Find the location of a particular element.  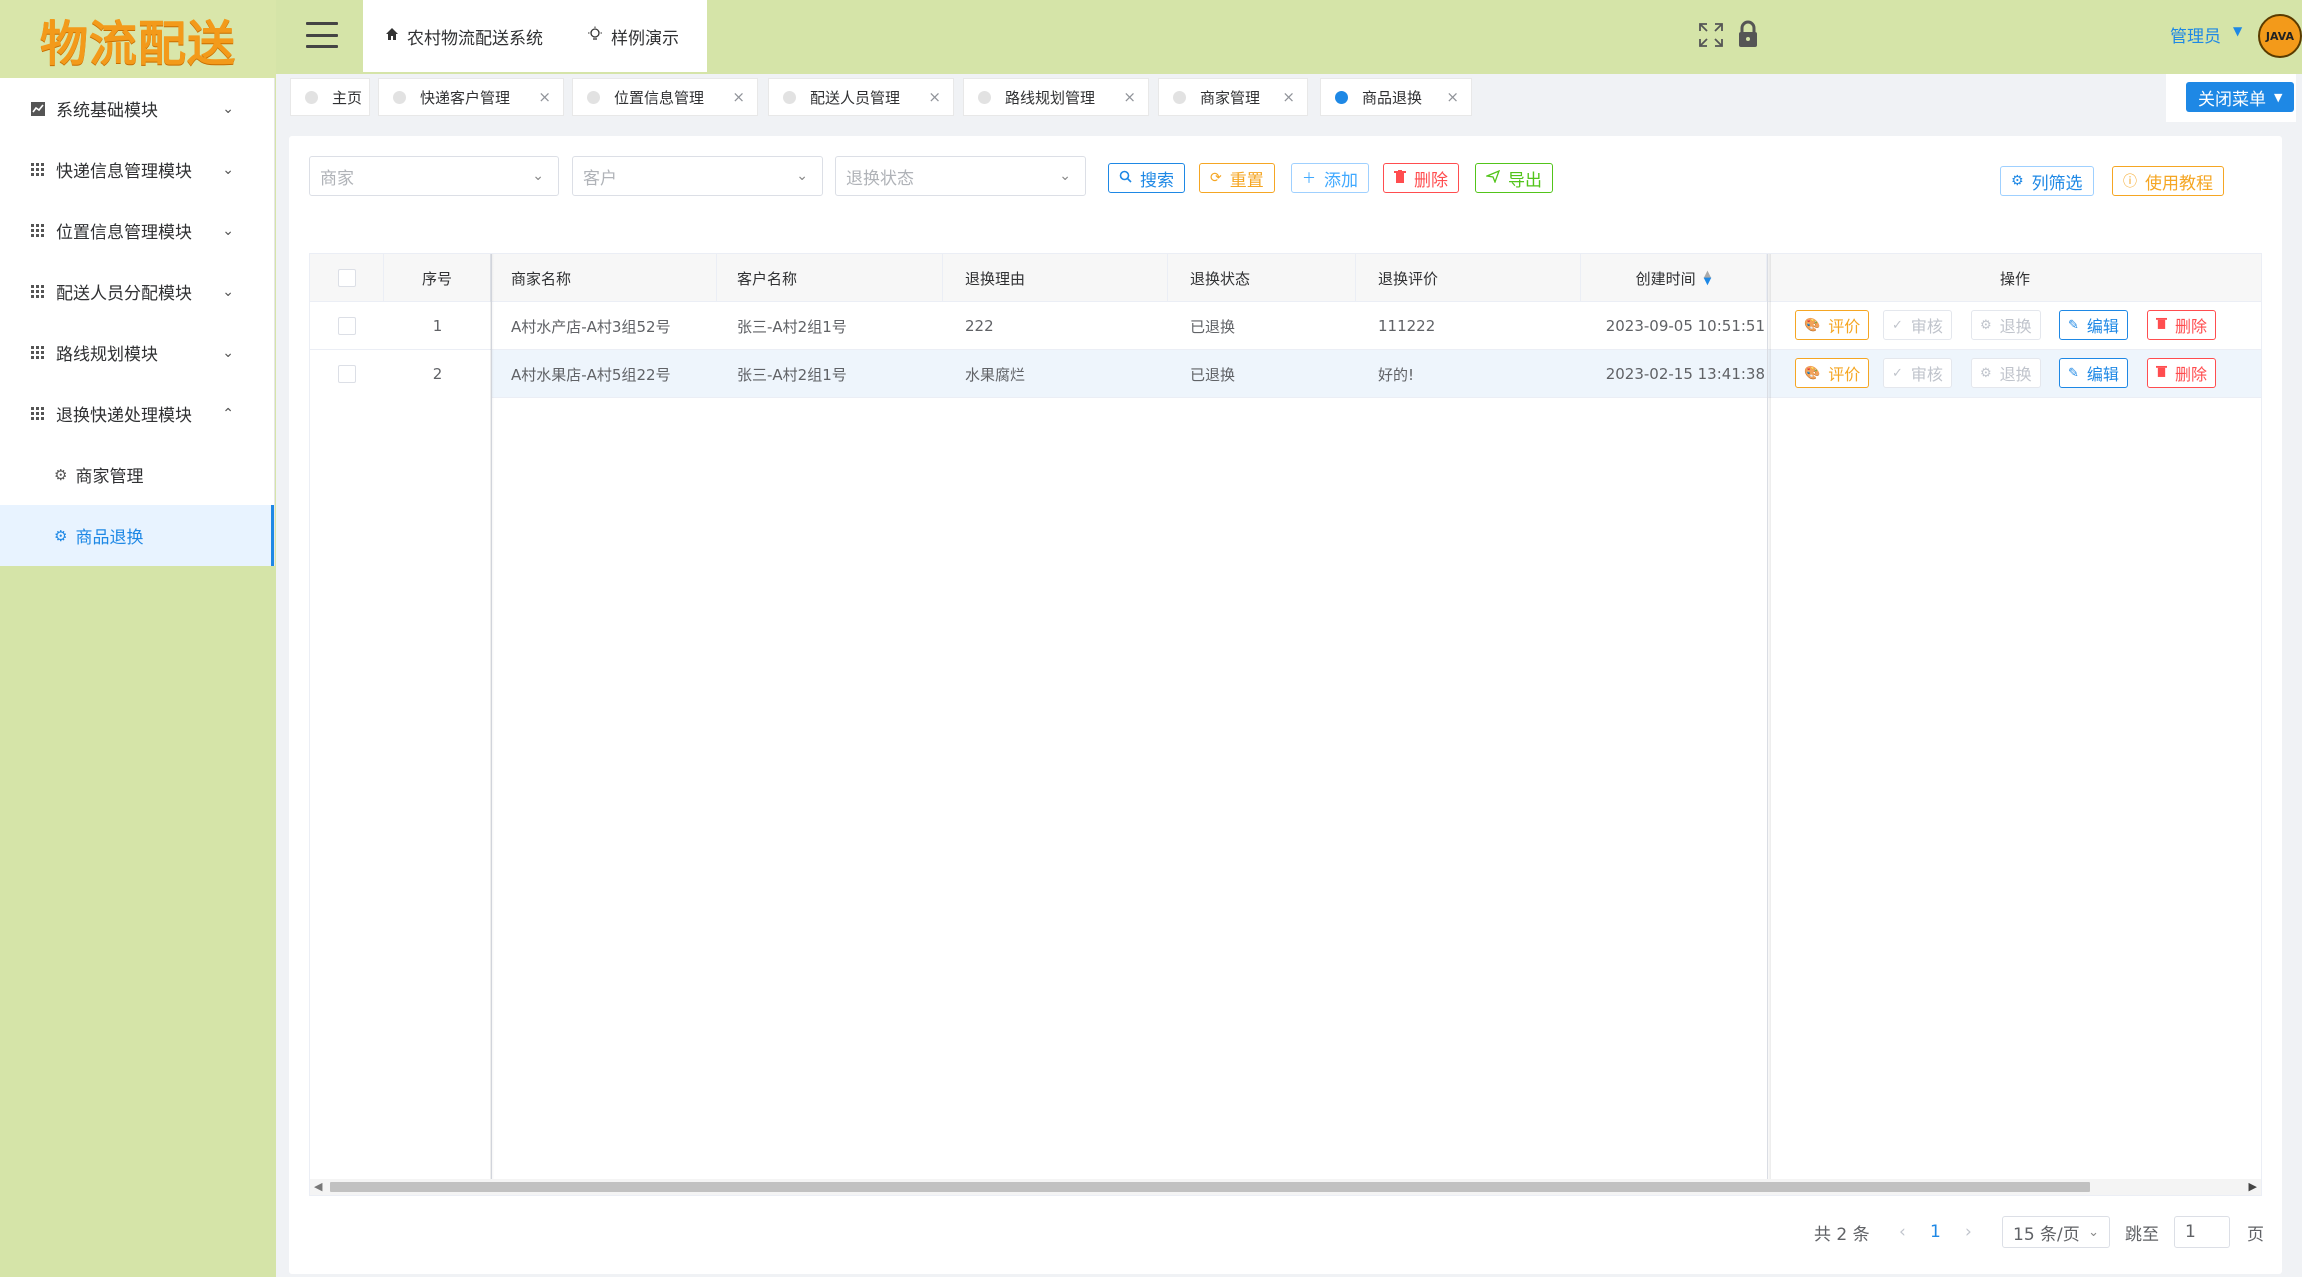

scroll-right-icon: ▶ is located at coordinates (2253, 1186).